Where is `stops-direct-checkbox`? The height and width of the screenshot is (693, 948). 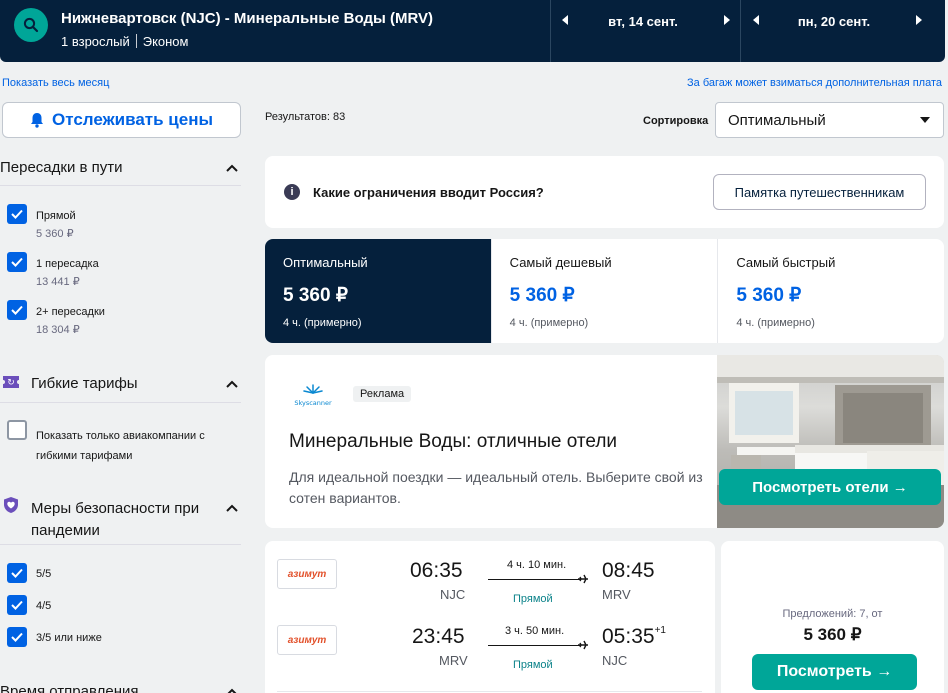
stops-direct-checkbox is located at coordinates (17, 214).